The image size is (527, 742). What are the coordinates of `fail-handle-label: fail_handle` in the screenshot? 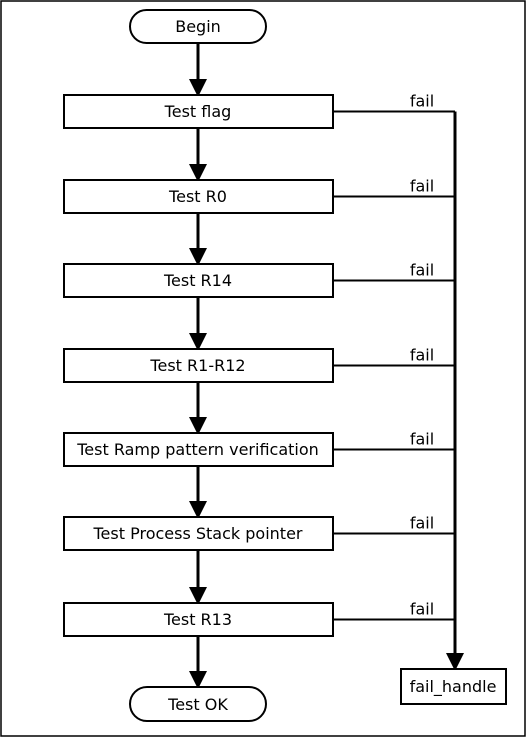 It's located at (453, 687).